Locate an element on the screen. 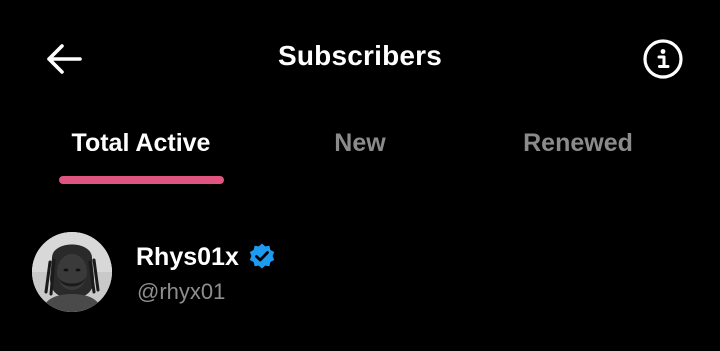  info-button is located at coordinates (663, 59).